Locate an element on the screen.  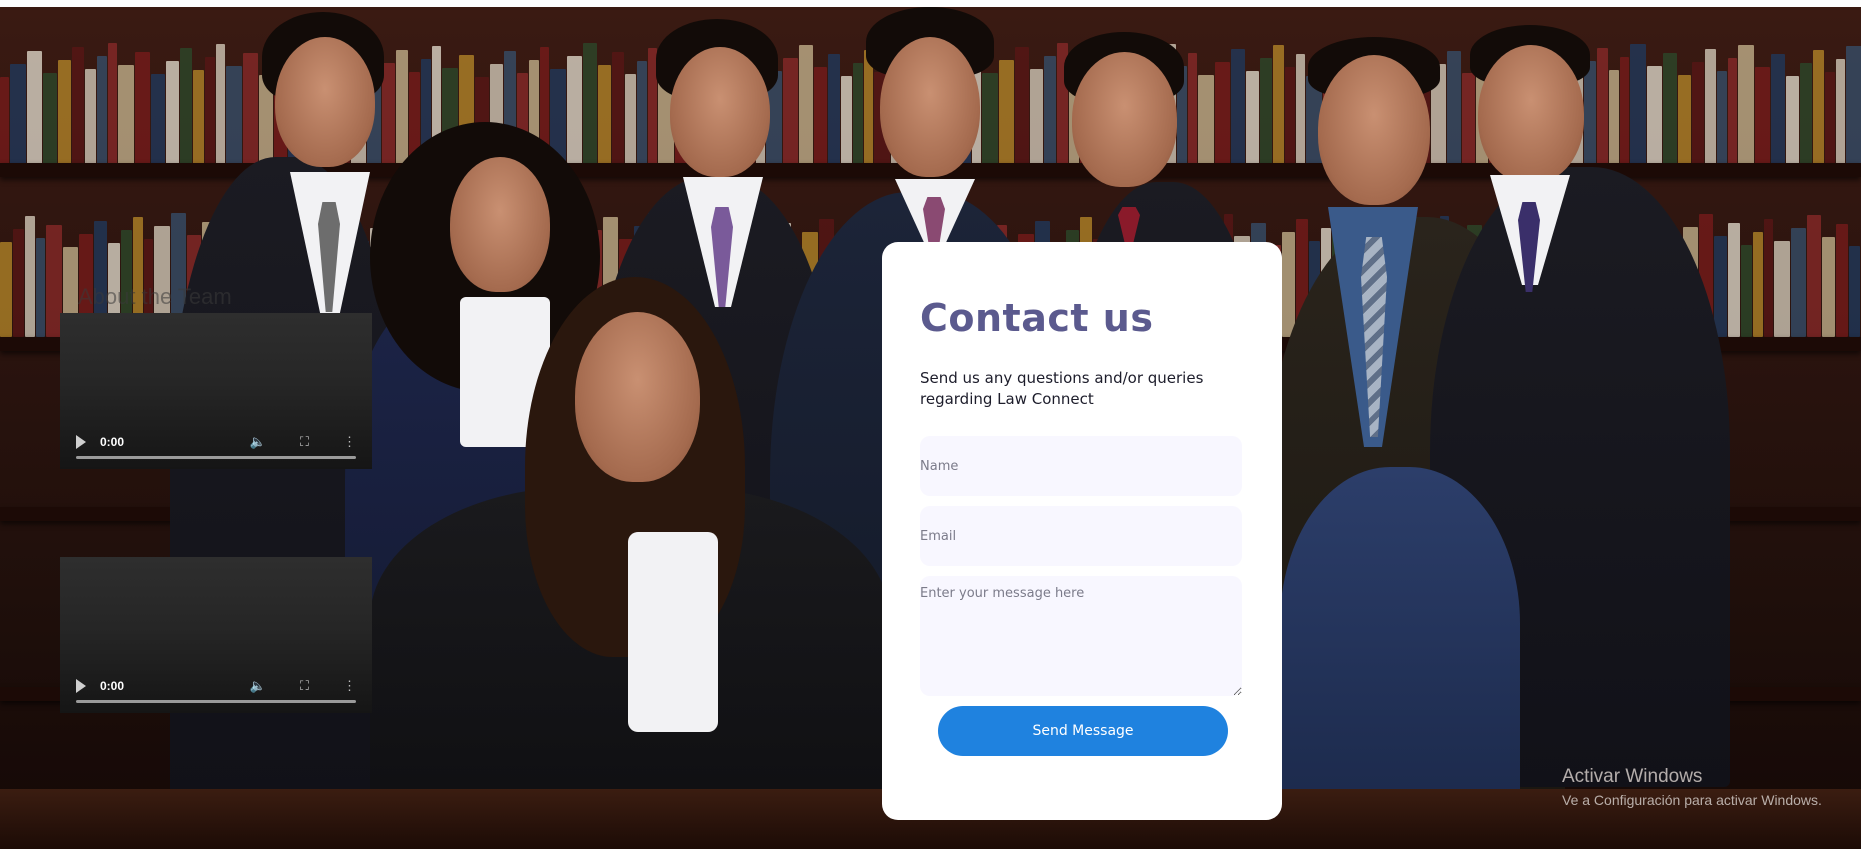
contact-title: Contact us is located at coordinates (1037, 318).